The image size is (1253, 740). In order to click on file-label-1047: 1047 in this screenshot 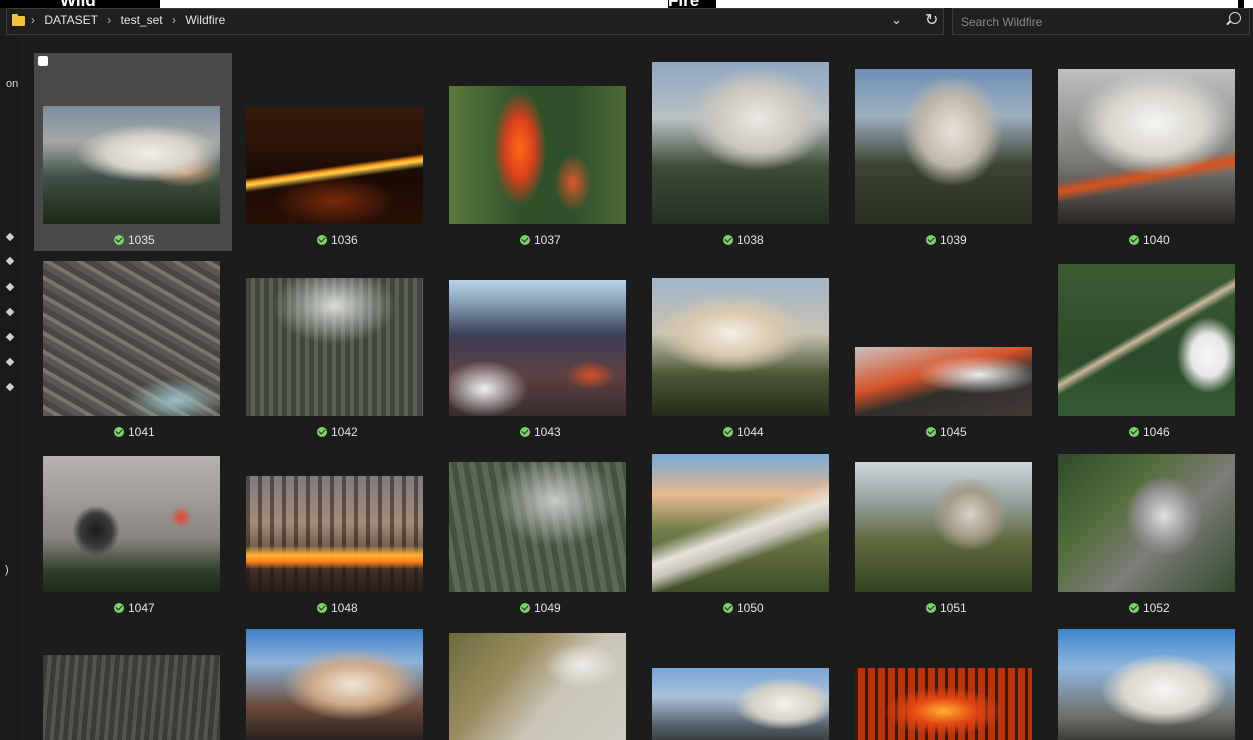, I will do `click(134, 608)`.